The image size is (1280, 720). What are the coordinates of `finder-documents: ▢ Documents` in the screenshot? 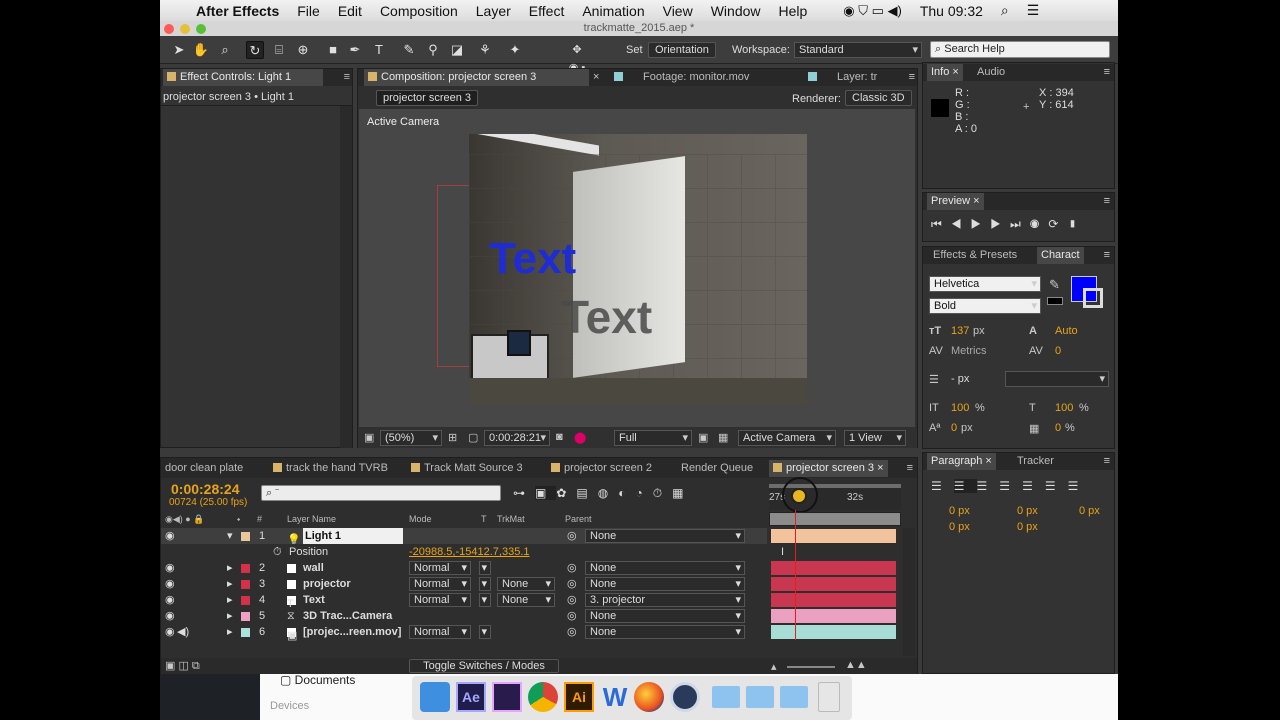 It's located at (317, 680).